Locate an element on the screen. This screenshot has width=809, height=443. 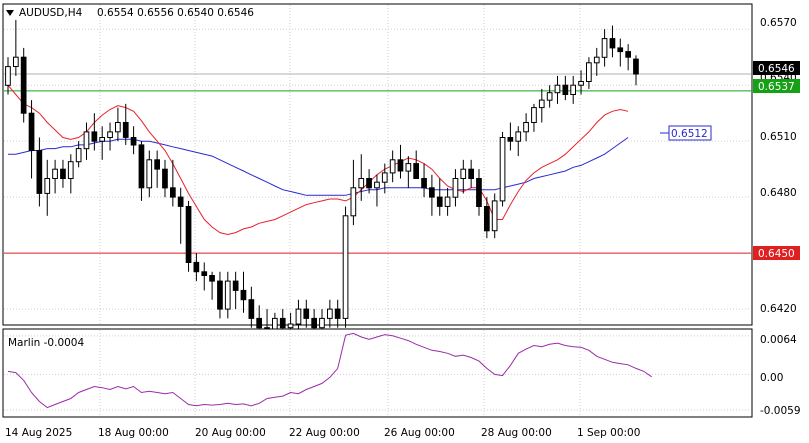
price-tick-label: 0.6480 is located at coordinates (778, 193).